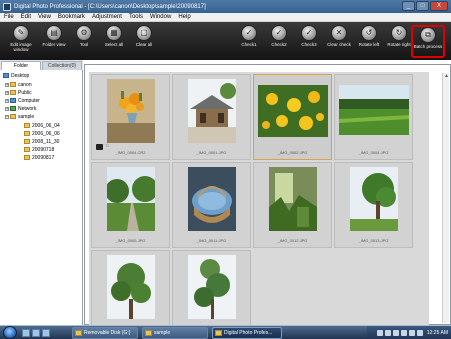 The height and width of the screenshot is (339, 451). What do you see at coordinates (71, 17) in the screenshot?
I see `menu-bookmark: Bookmark` at bounding box center [71, 17].